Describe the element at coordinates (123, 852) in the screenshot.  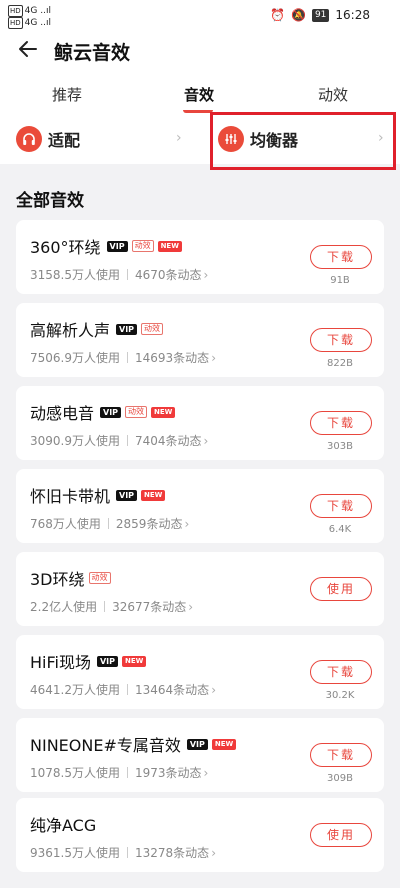
I see `effect-meta: 9361.5万人使用 13278条动态 ›` at that location.